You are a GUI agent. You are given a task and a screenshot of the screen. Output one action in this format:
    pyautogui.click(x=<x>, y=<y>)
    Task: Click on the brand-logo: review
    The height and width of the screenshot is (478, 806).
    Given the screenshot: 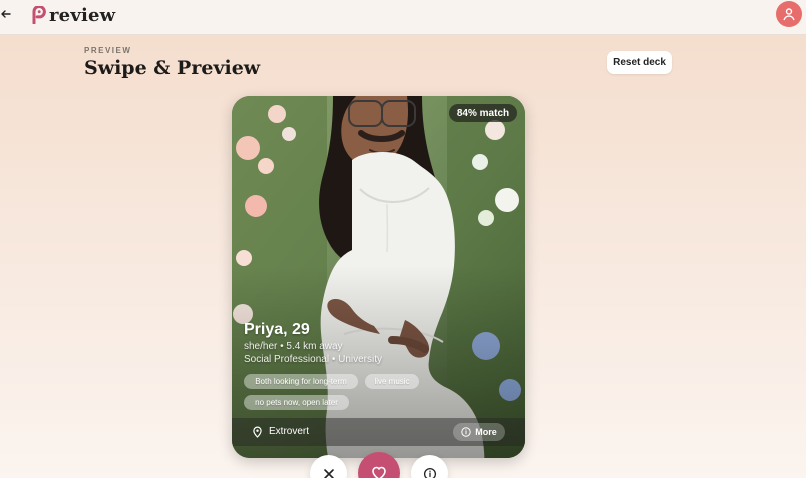 What is the action you would take?
    pyautogui.click(x=73, y=15)
    